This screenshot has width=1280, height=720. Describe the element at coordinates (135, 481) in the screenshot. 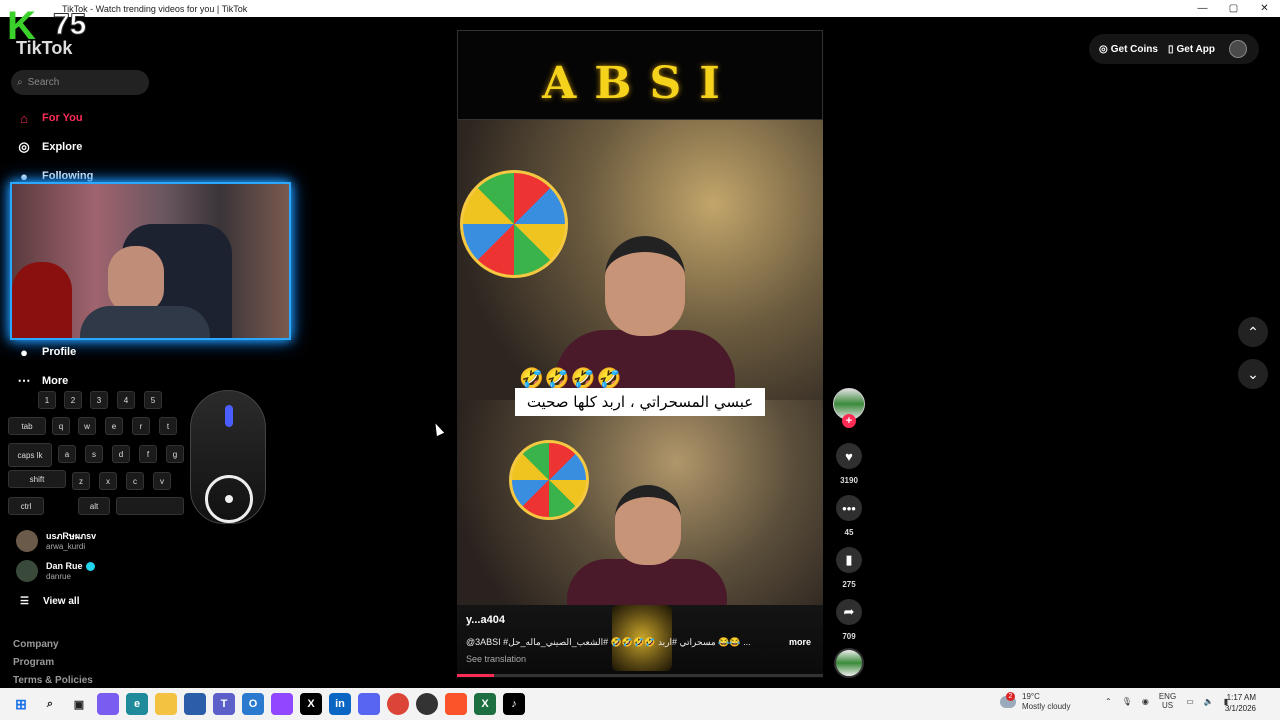

I see `key-c: c` at that location.